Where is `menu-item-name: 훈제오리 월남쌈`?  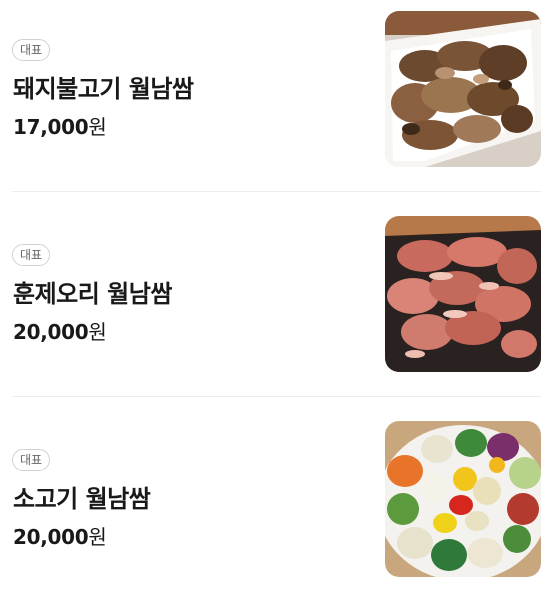 menu-item-name: 훈제오리 월남쌈 is located at coordinates (92, 294).